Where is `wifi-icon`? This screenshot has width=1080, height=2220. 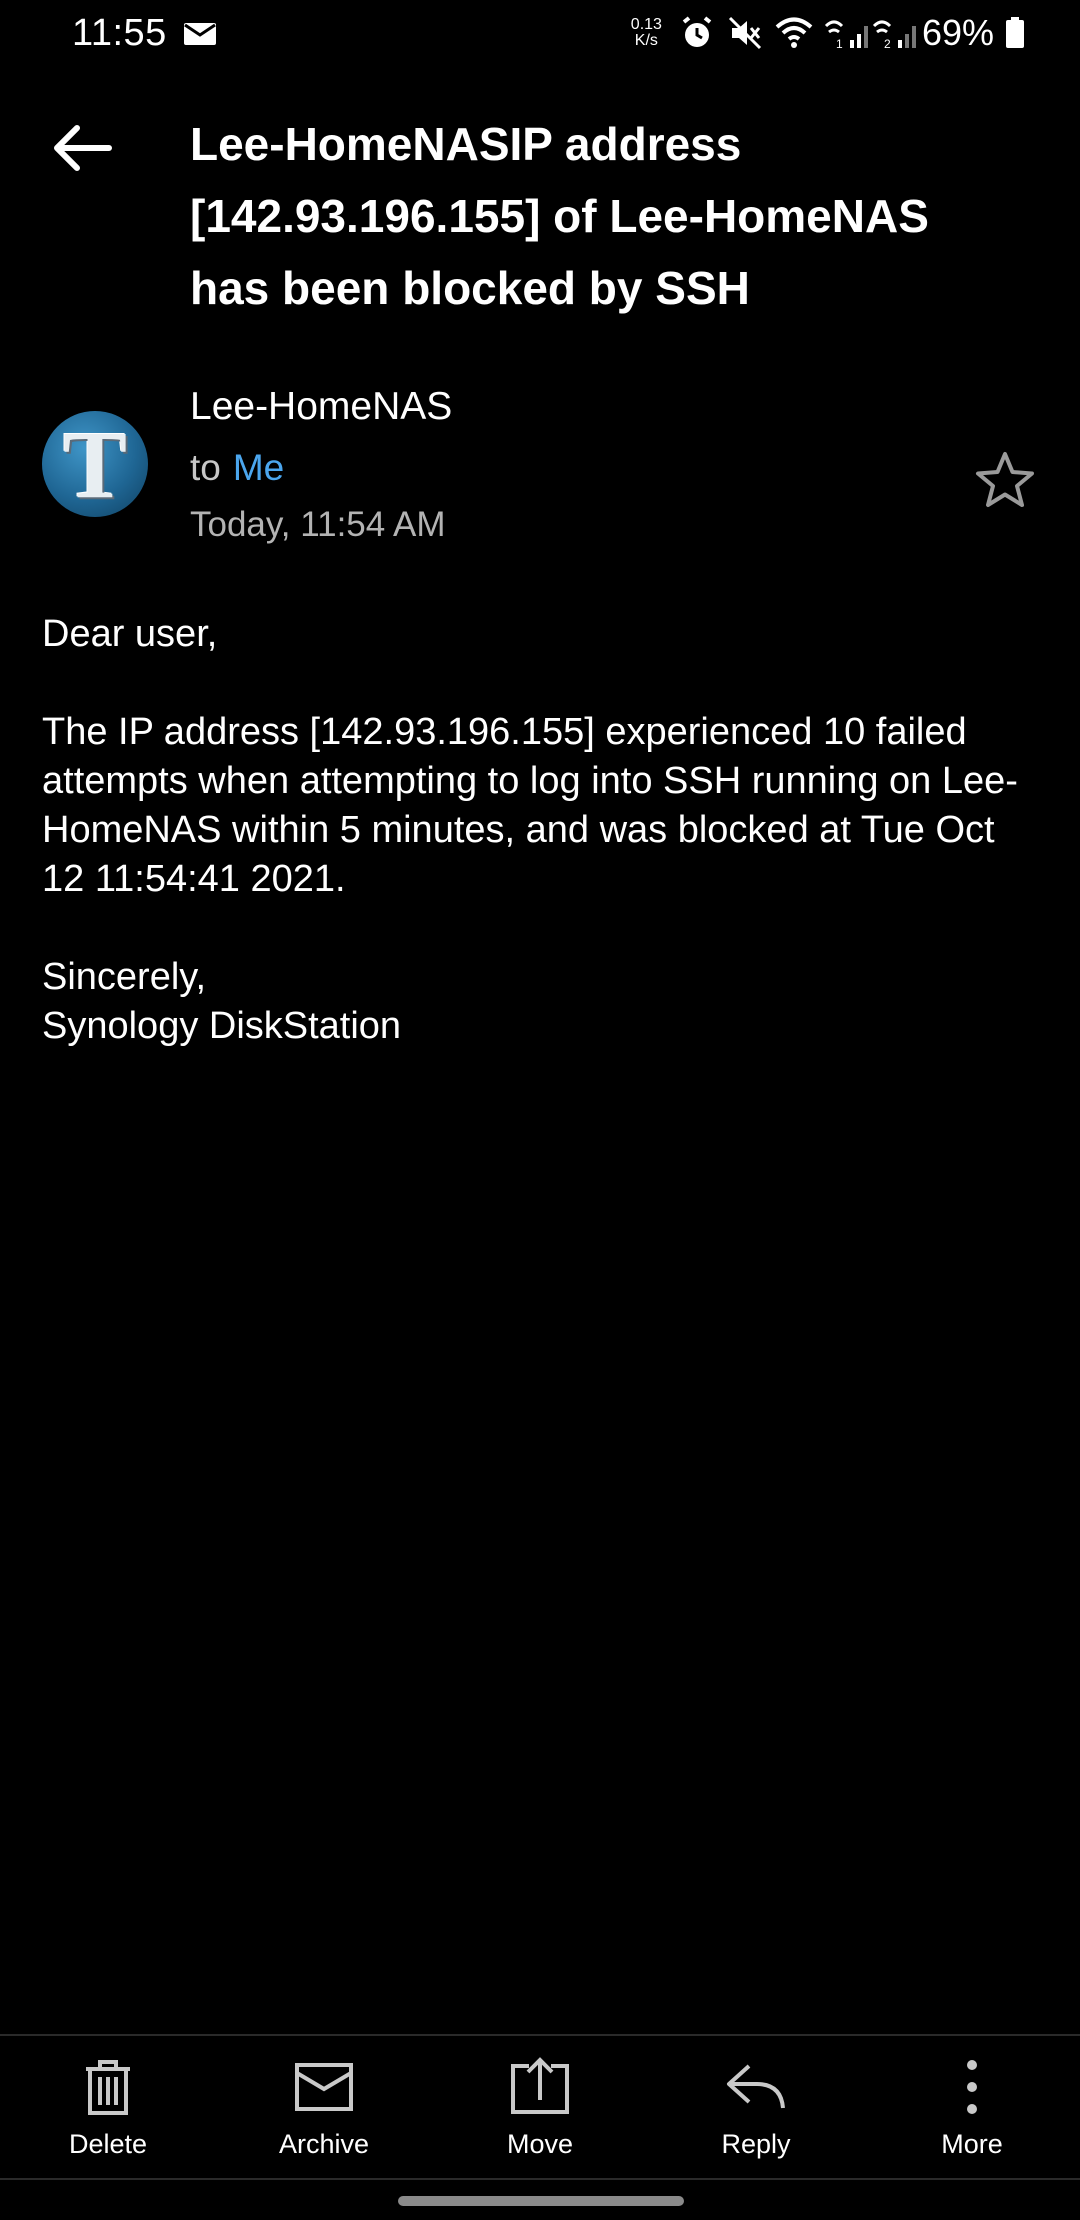
wifi-icon is located at coordinates (793, 33).